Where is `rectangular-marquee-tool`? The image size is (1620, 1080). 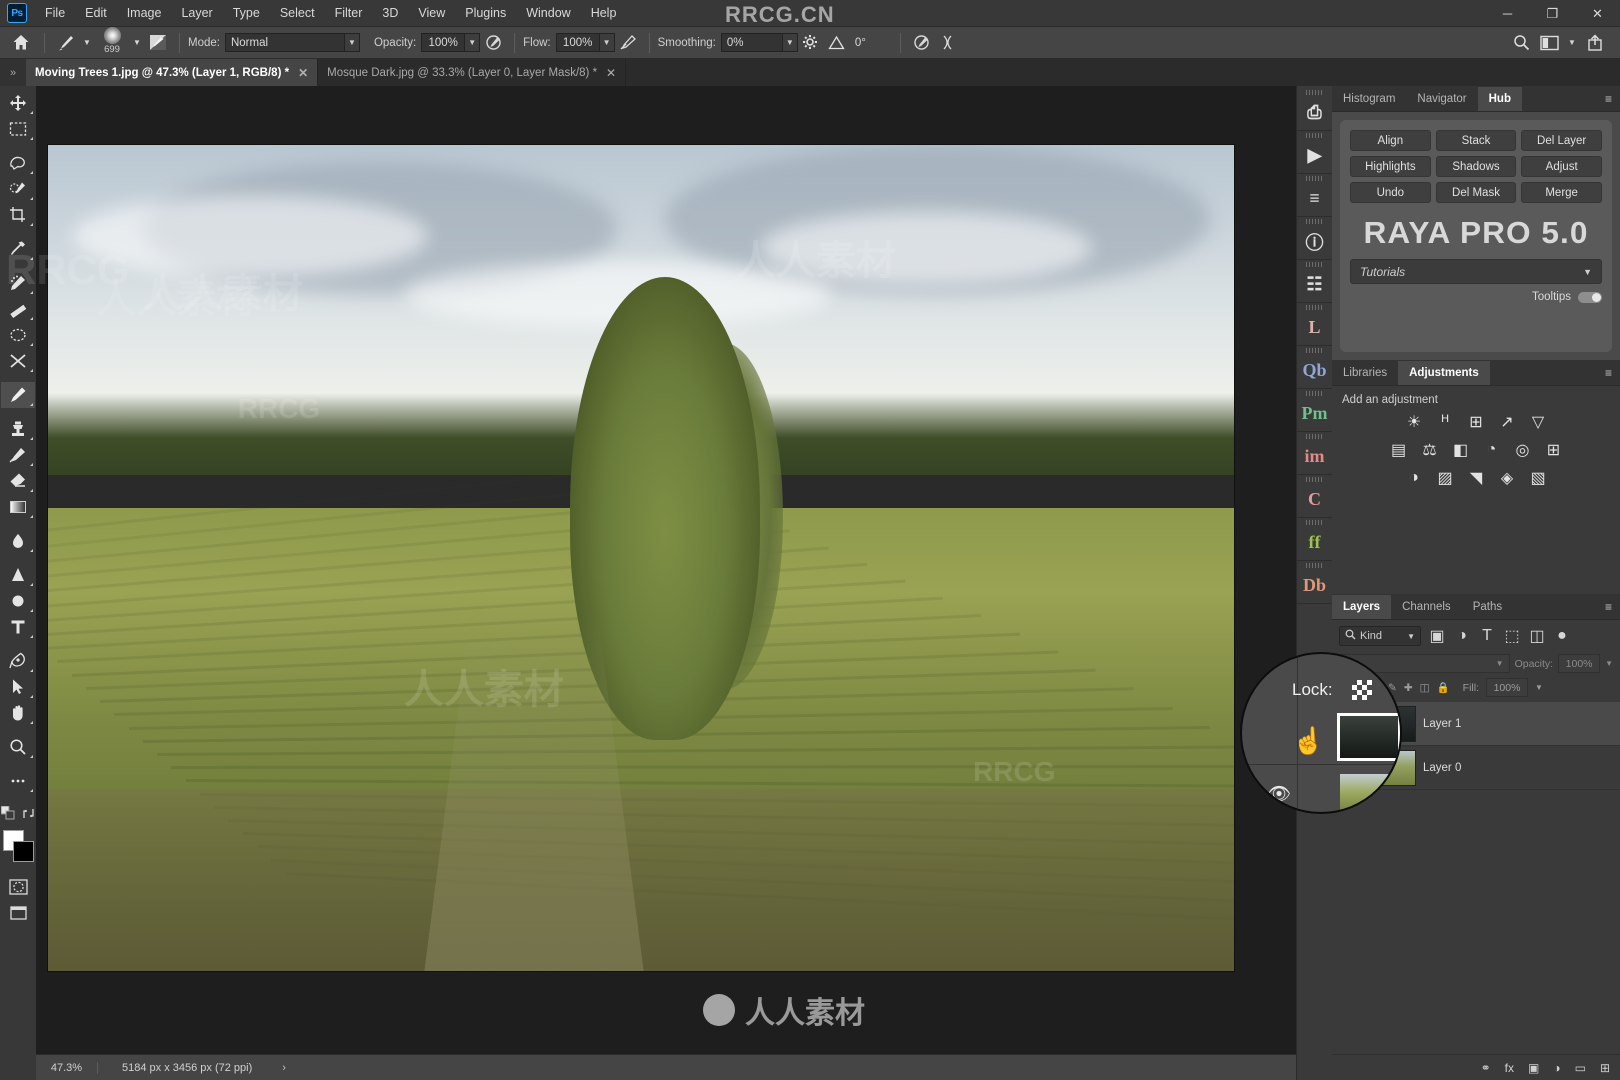
rectangular-marquee-tool is located at coordinates (18, 129).